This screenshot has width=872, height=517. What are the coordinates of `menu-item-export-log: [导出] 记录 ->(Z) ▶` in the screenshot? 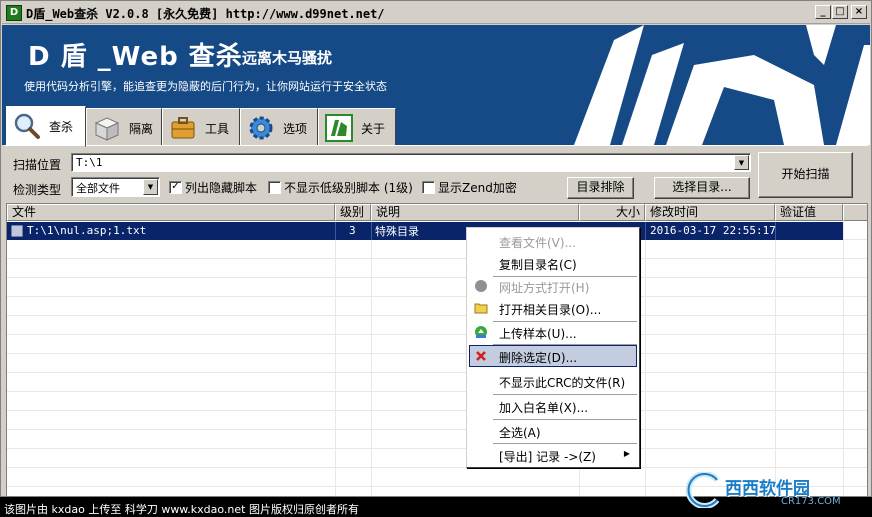 It's located at (553, 455).